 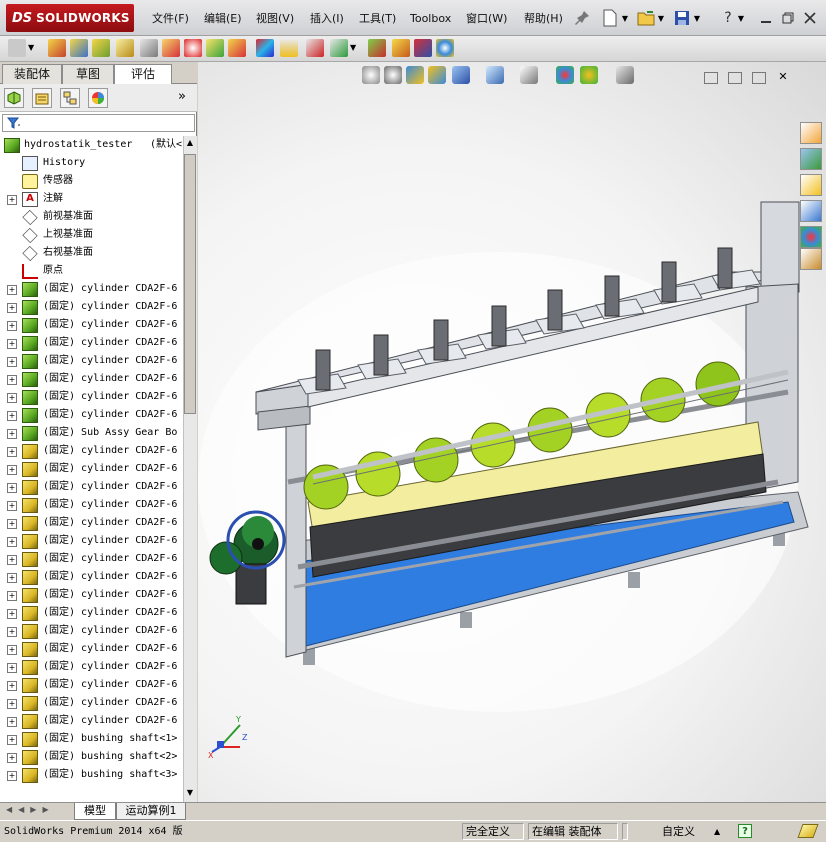 I want to click on tab-motion-study: 运动算例1, so click(x=151, y=811).